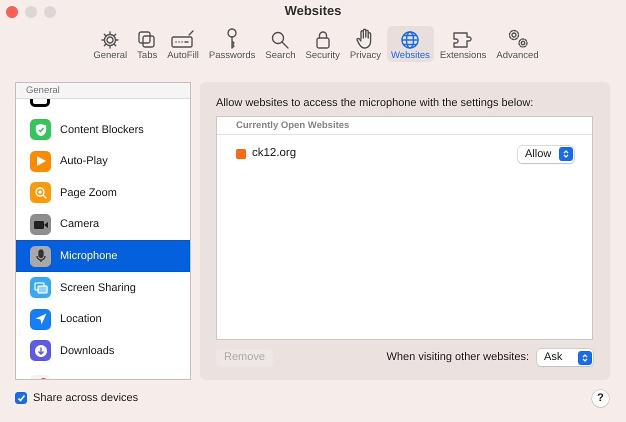 This screenshot has height=422, width=626. What do you see at coordinates (457, 358) in the screenshot?
I see `other-websites-label: When visiting other websites:` at bounding box center [457, 358].